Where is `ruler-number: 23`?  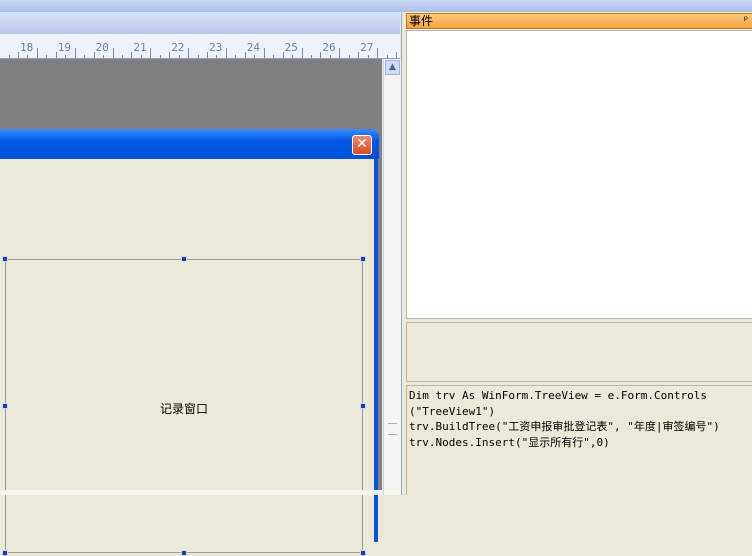
ruler-number: 23 is located at coordinates (216, 47).